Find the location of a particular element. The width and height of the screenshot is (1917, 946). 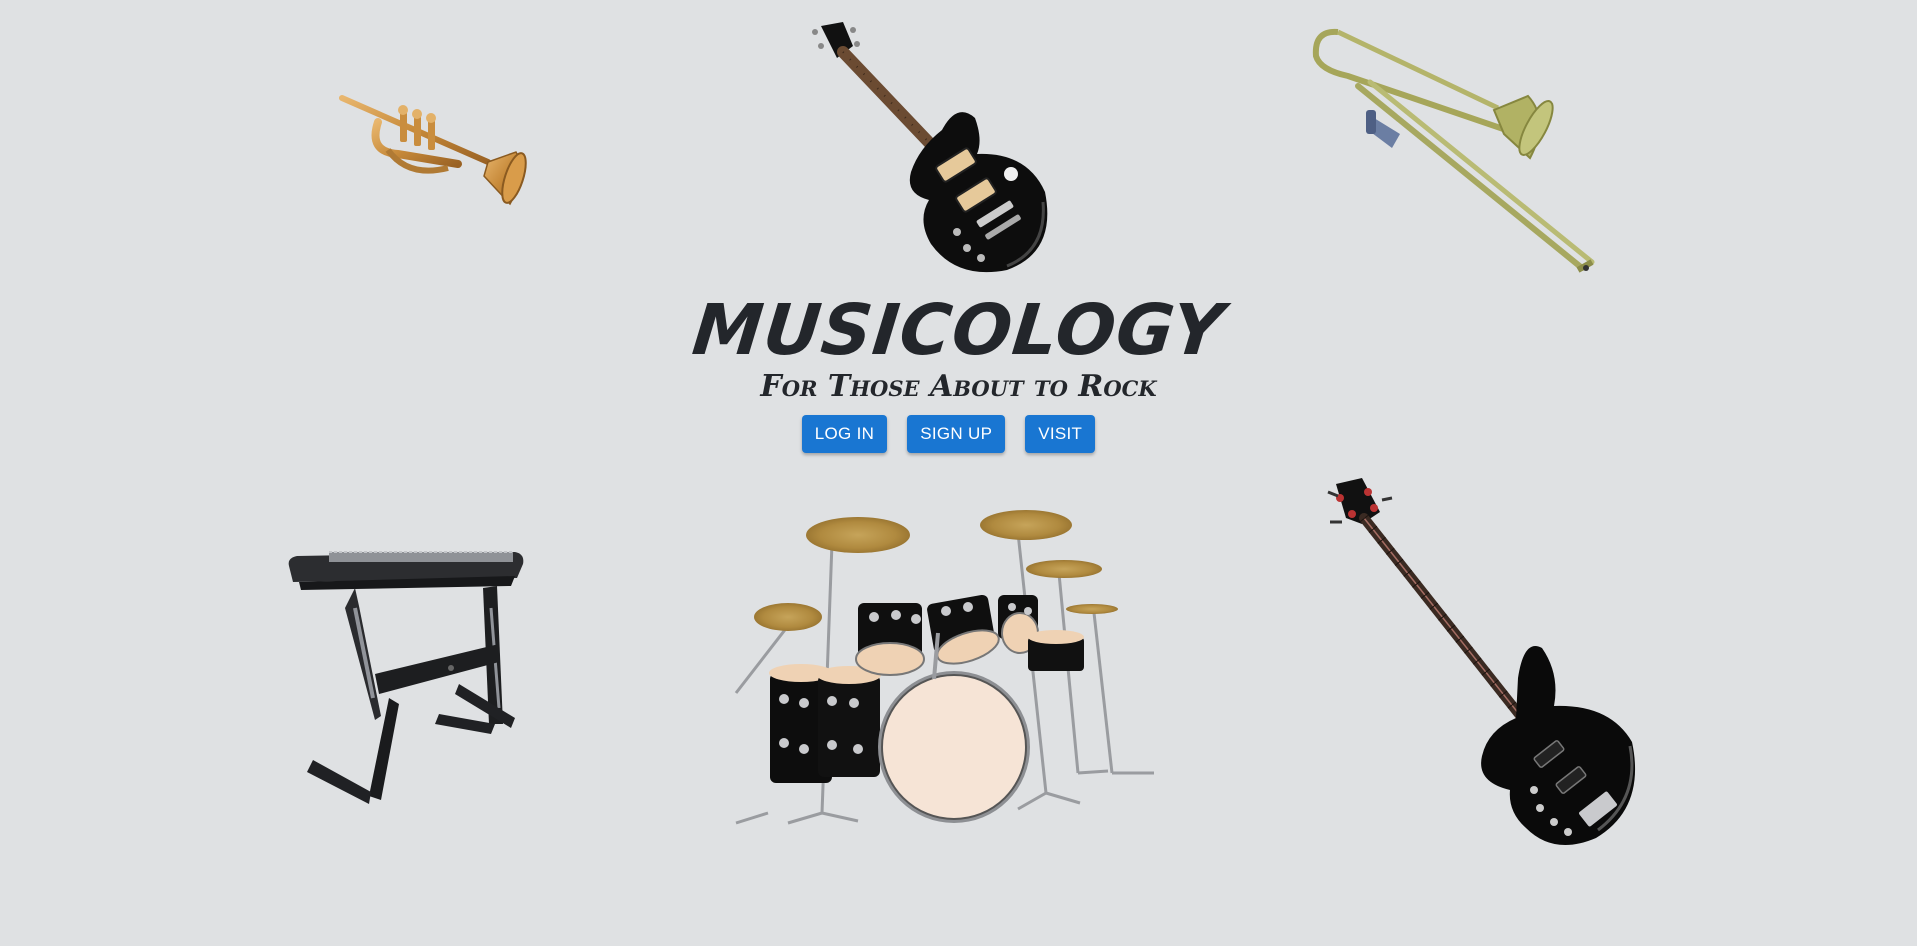

log-in-button: LOG IN is located at coordinates (844, 434).